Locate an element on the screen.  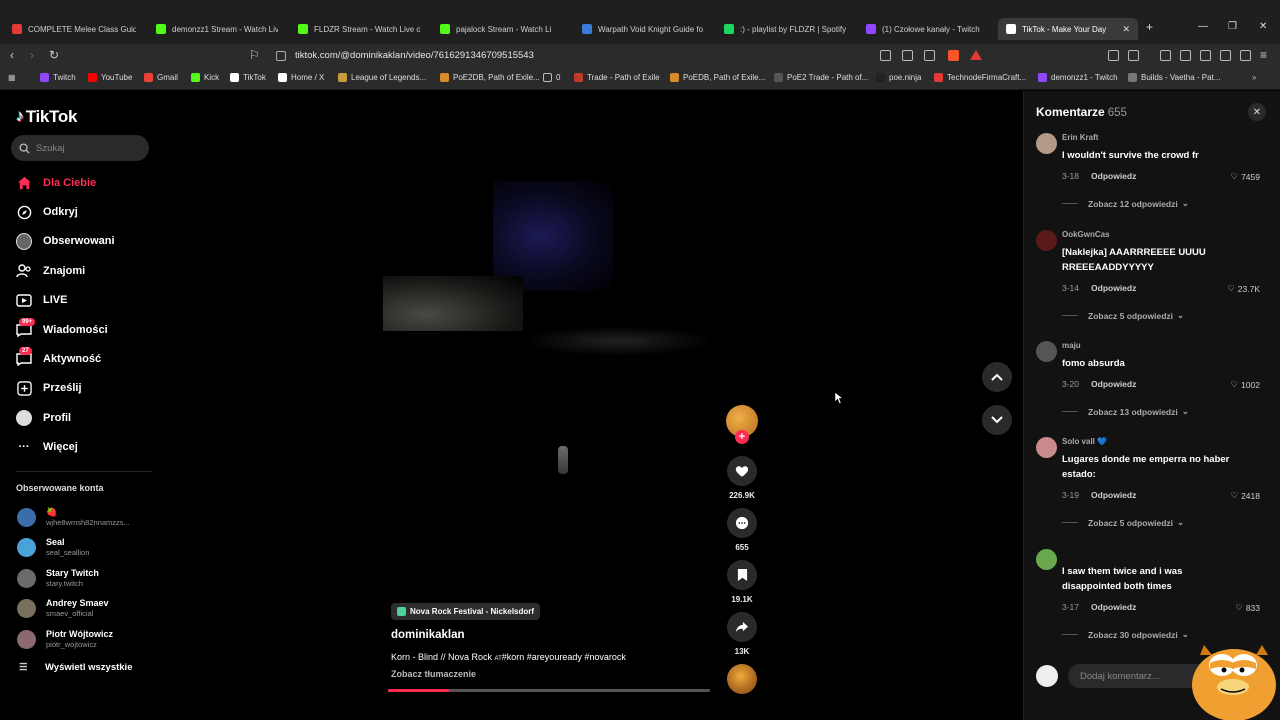
comment-like-button: ♡ 7459 is located at coordinates (1243, 176).